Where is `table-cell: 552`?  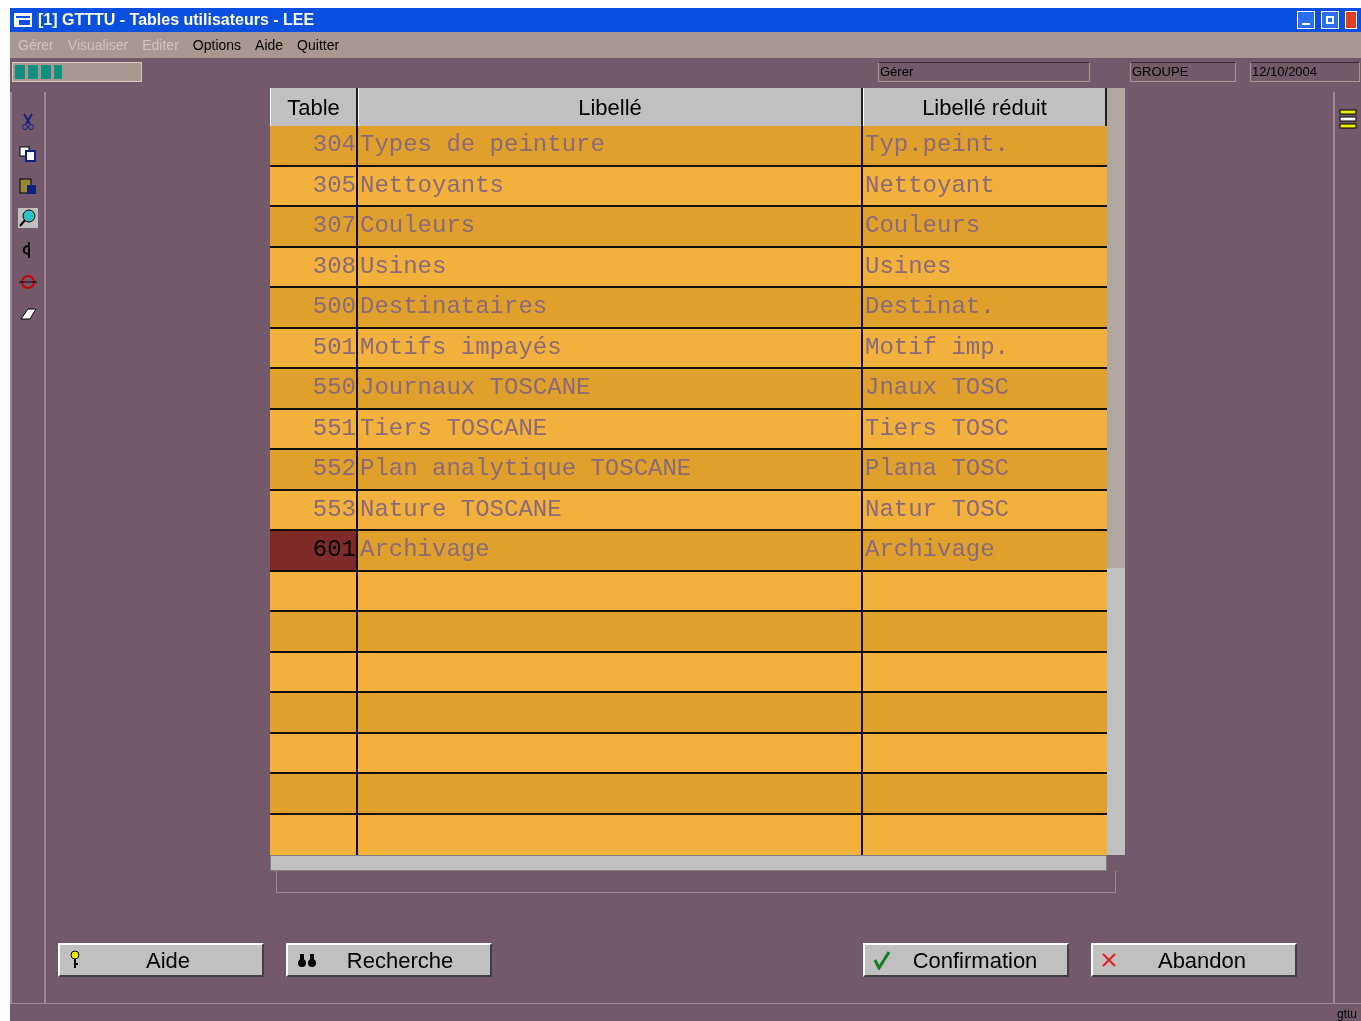
table-cell: 552 is located at coordinates (314, 469).